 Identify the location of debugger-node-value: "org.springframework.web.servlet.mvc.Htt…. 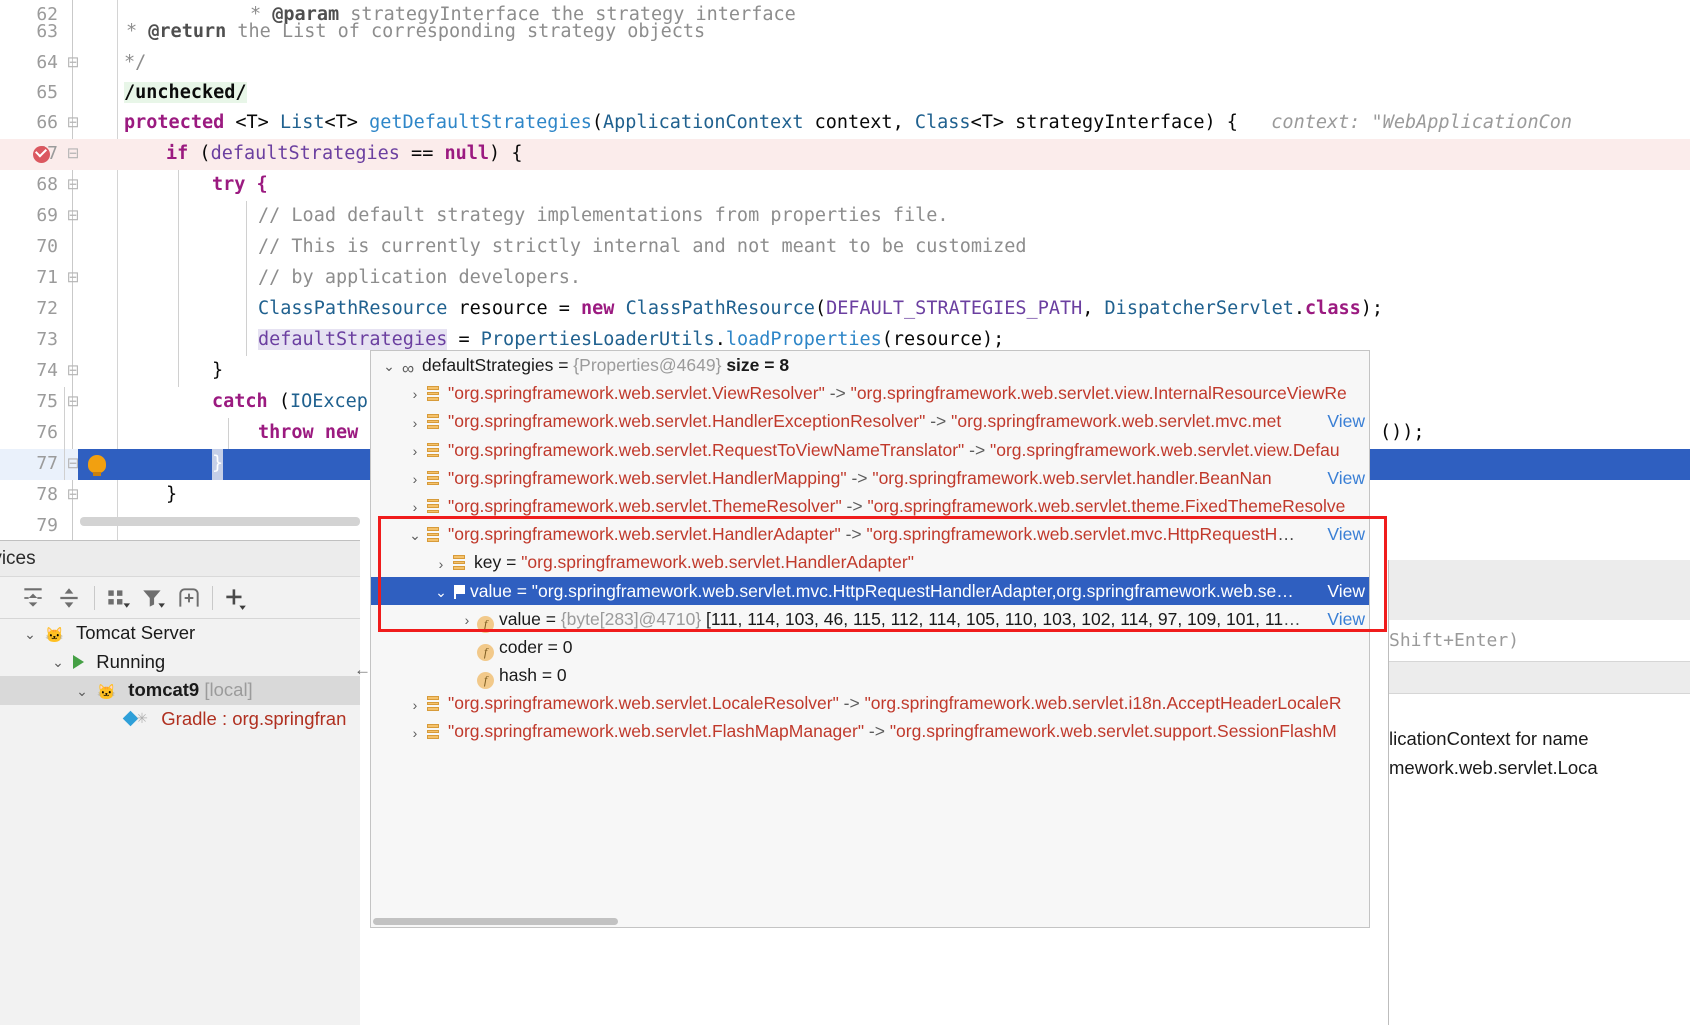
(904, 590).